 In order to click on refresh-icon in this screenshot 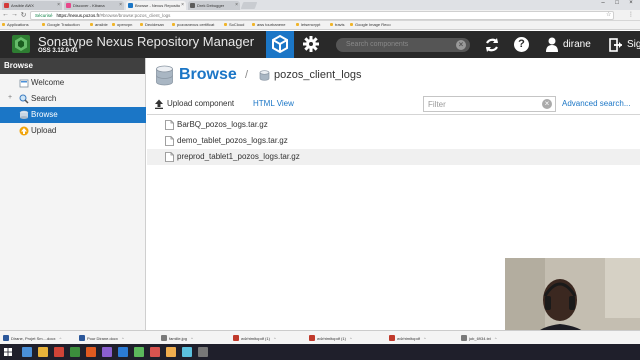, I will do `click(492, 45)`.